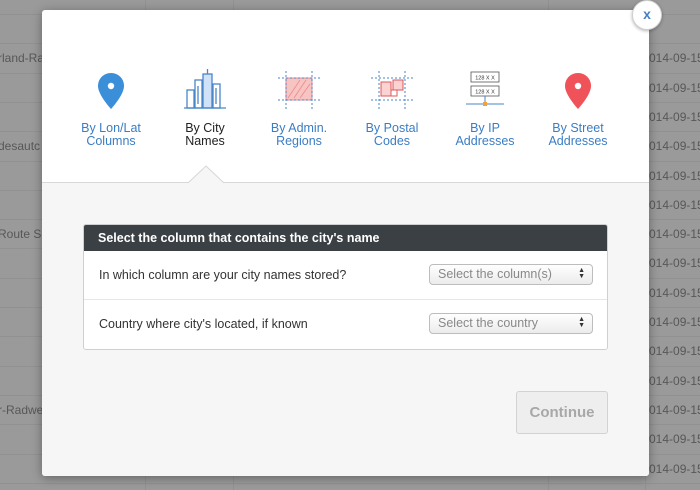 The width and height of the screenshot is (700, 490). I want to click on country-question: Country where city's located, if known, so click(203, 324).